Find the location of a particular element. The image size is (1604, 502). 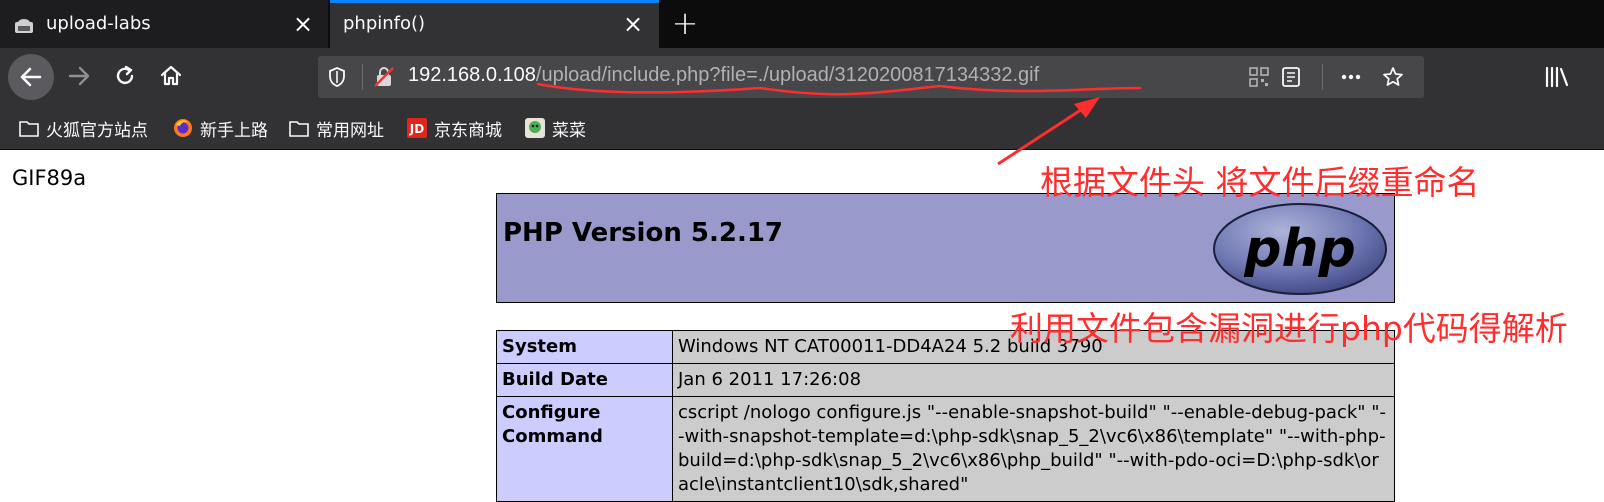

back-button is located at coordinates (31, 77).